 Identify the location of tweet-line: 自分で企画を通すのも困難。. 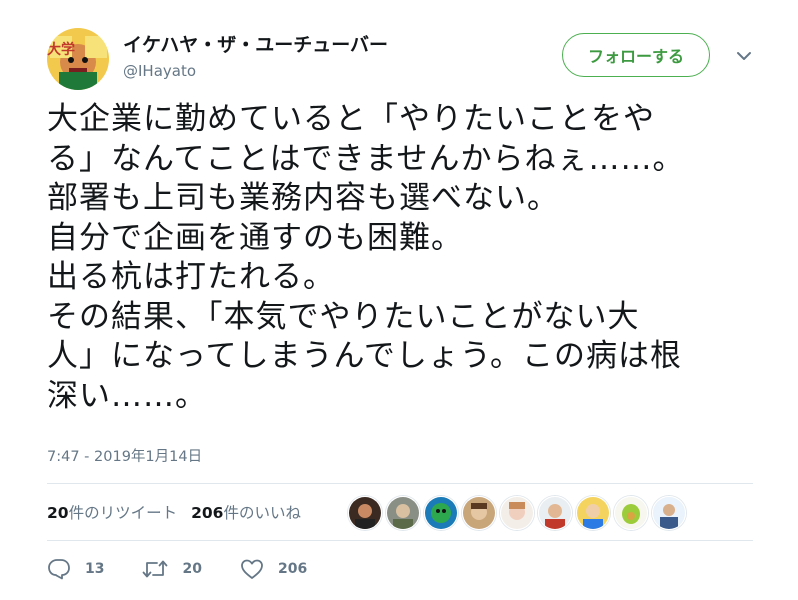
(255, 237).